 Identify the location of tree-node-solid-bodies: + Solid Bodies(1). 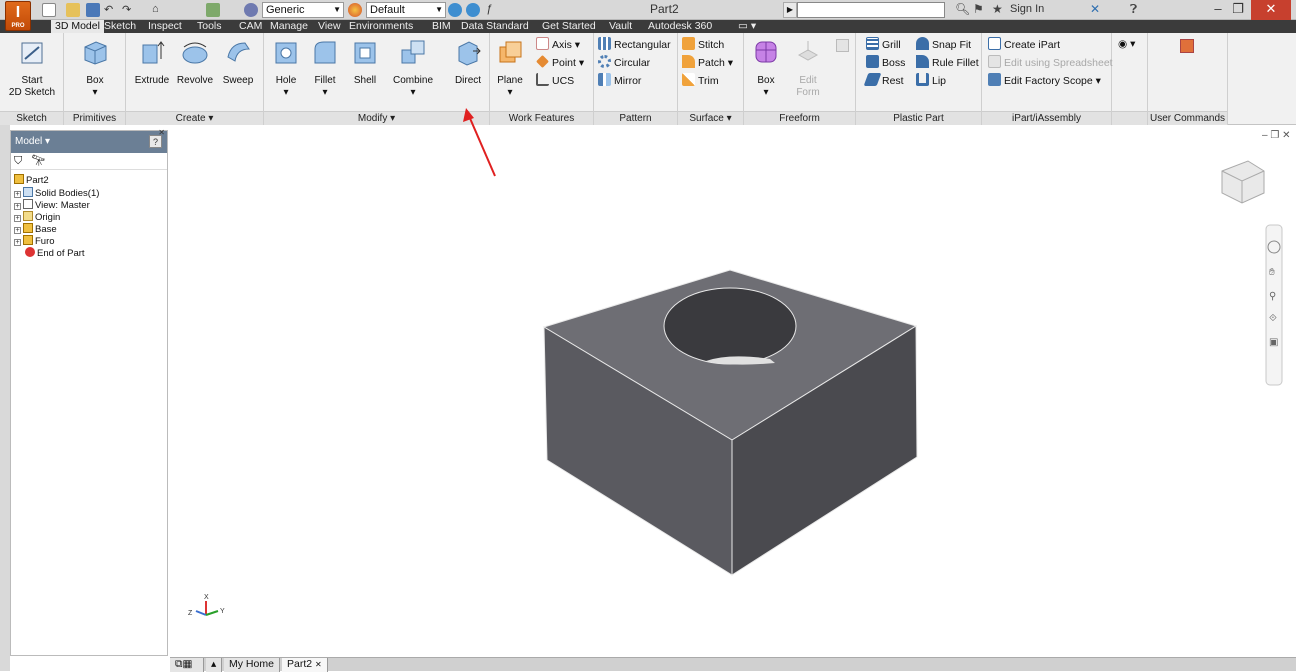
(56, 193).